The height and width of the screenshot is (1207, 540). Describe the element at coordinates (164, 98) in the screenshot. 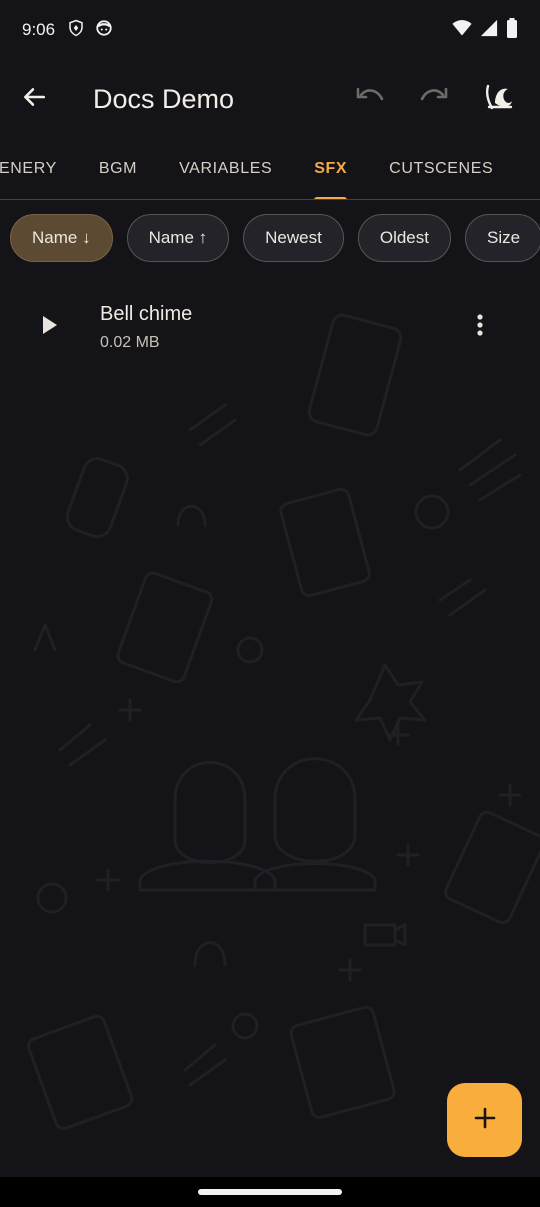

I see `page-title: Docs Demo` at that location.